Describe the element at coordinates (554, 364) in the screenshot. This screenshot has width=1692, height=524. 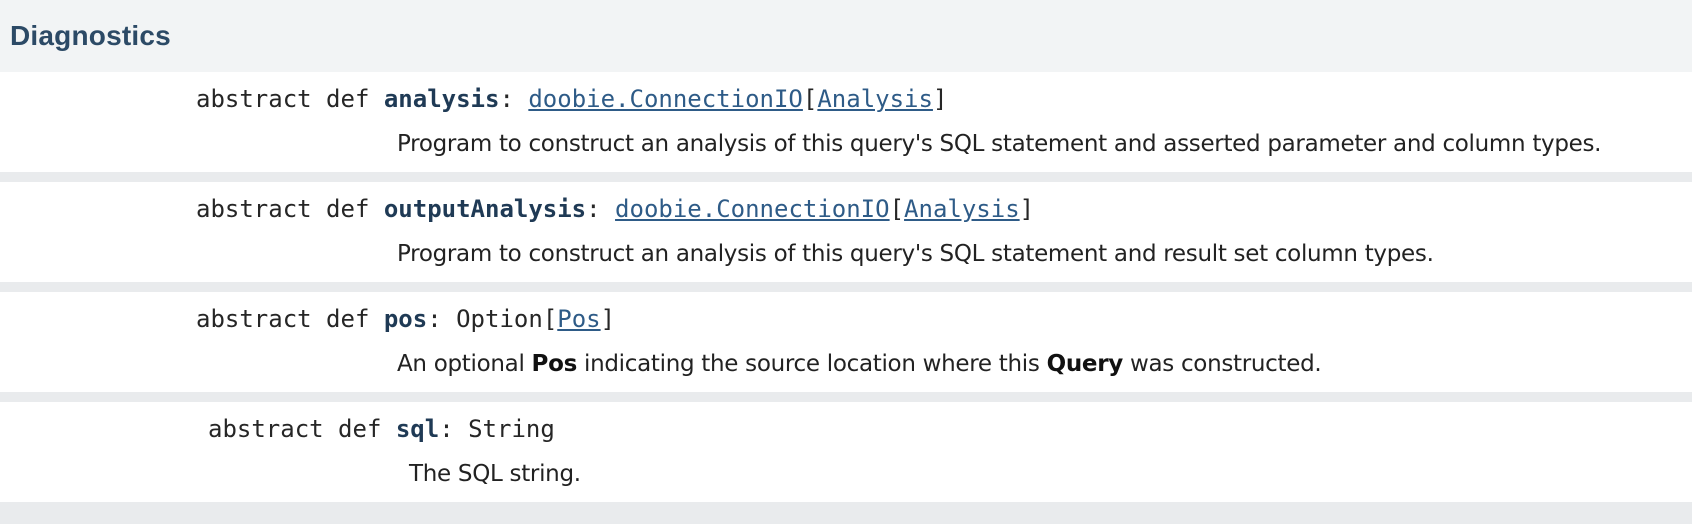
I see `comment-code-pos: Pos` at that location.